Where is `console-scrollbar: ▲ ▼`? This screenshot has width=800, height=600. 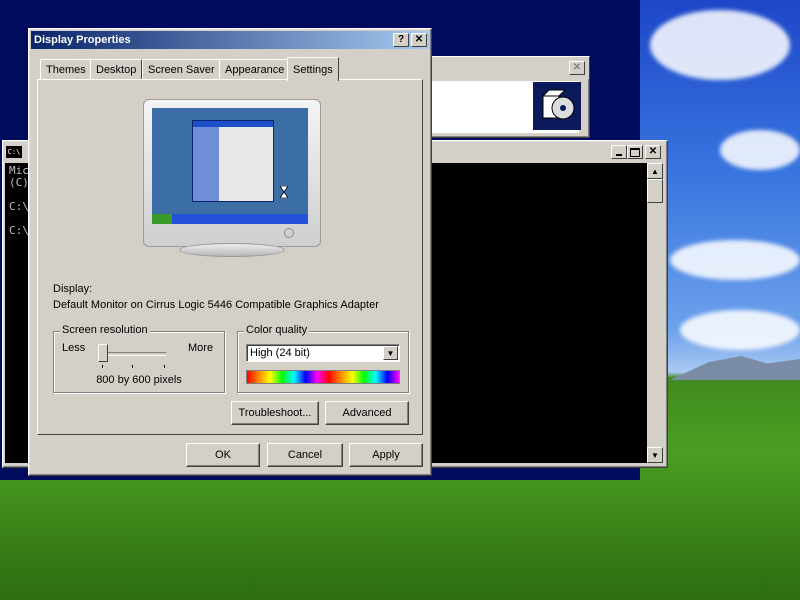 console-scrollbar: ▲ ▼ is located at coordinates (655, 313).